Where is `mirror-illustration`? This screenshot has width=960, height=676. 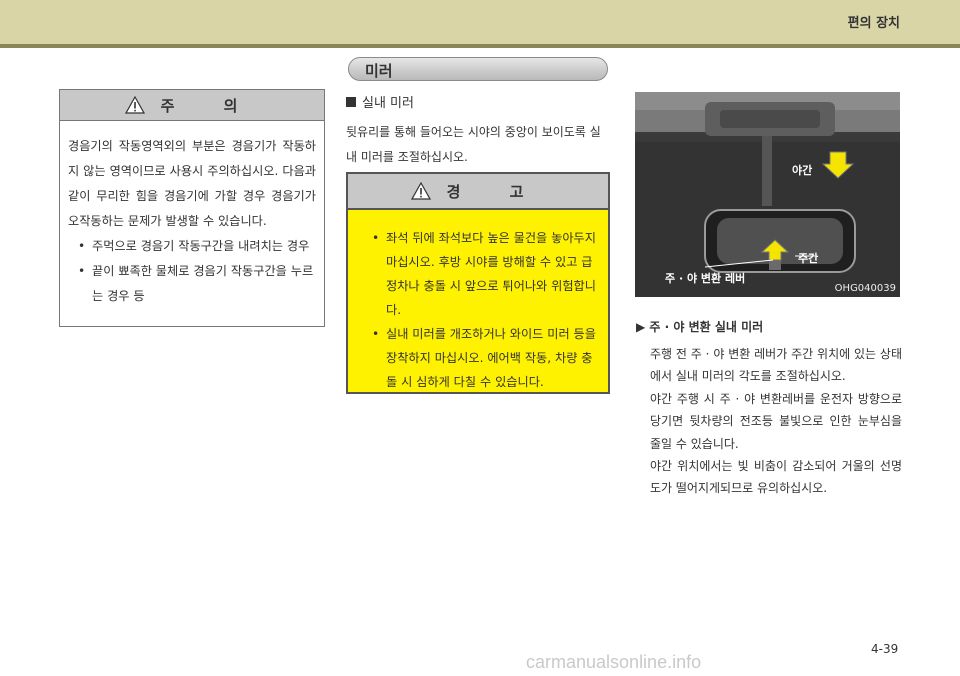
mirror-illustration is located at coordinates (767, 194).